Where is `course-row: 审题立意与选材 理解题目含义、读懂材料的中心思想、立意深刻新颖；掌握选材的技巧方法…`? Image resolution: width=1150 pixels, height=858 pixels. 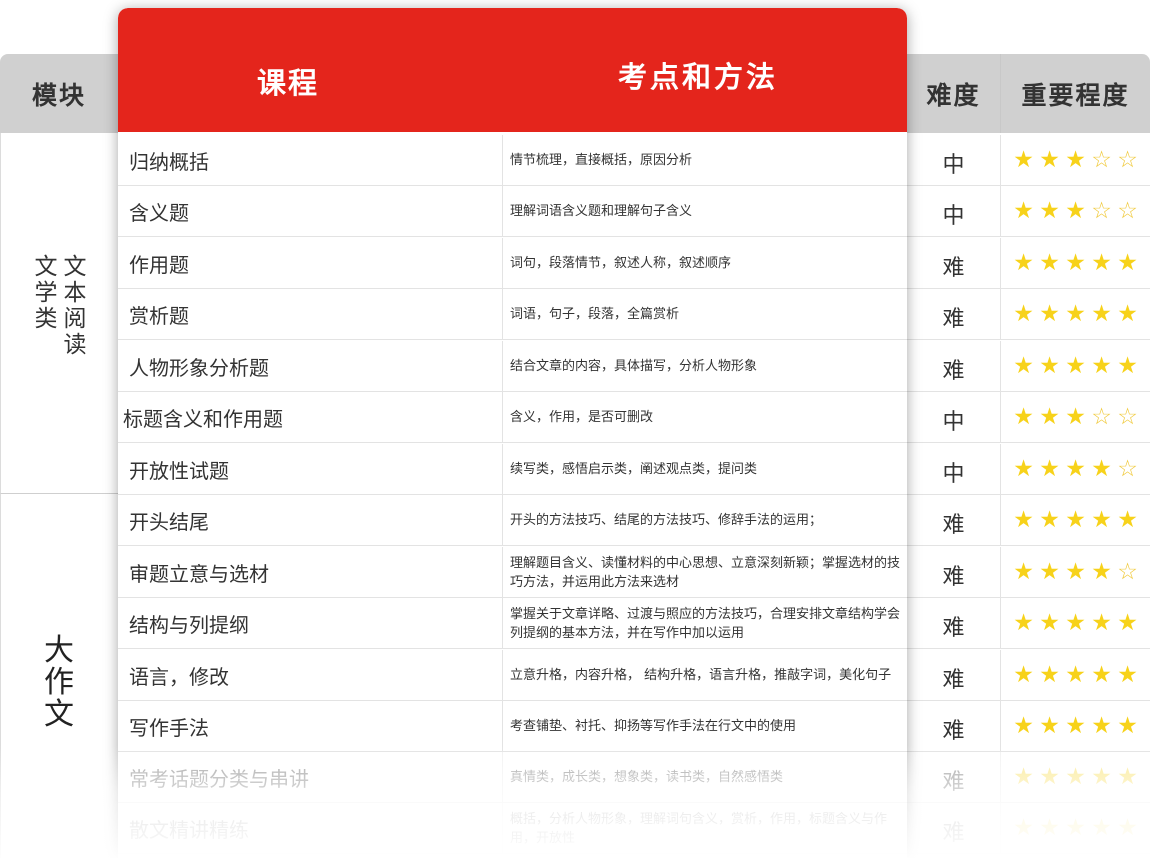
course-row: 审题立意与选材 理解题目含义、读懂材料的中心思想、立意深刻新颖；掌握选材的技巧方法… is located at coordinates (512, 572).